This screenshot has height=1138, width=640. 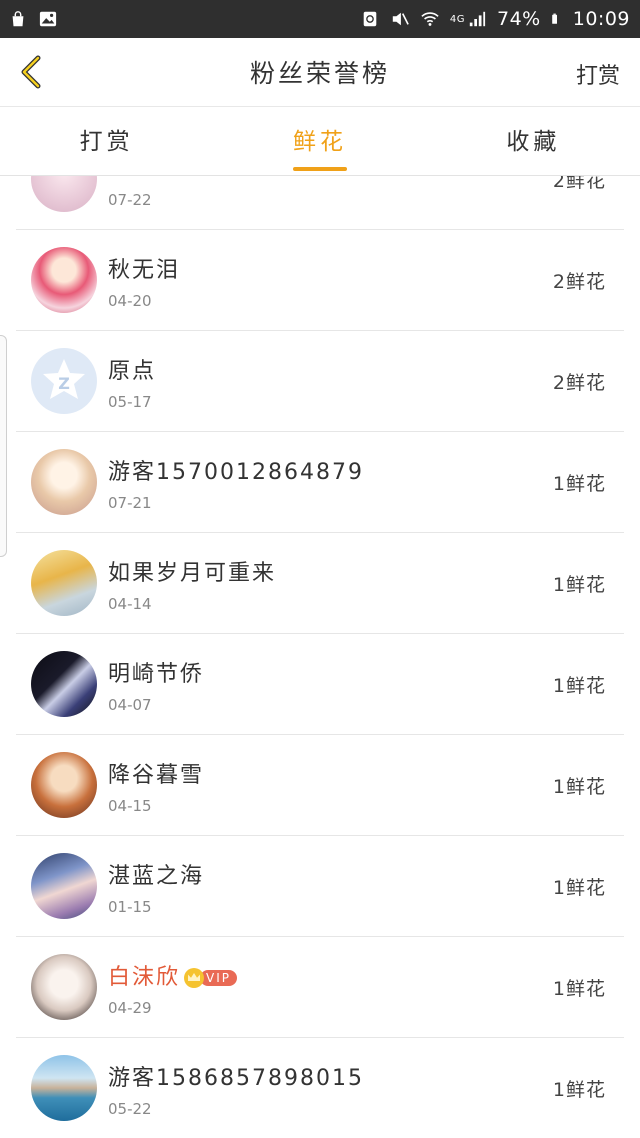 What do you see at coordinates (601, 19) in the screenshot?
I see `clock: 10:09` at bounding box center [601, 19].